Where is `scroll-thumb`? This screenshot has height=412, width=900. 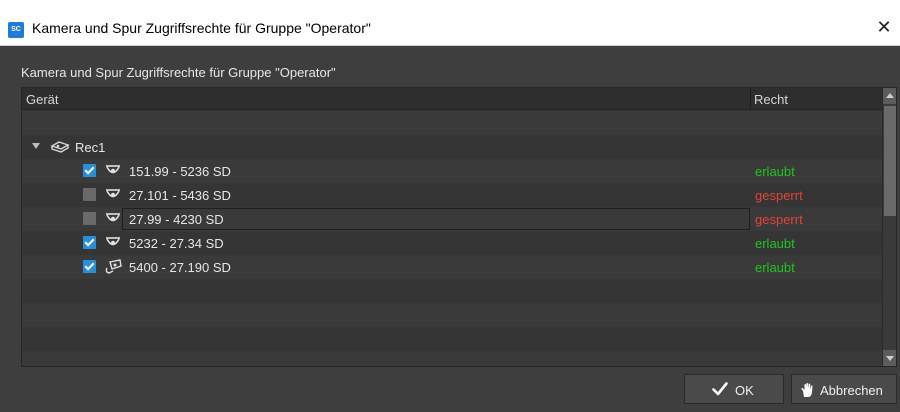 scroll-thumb is located at coordinates (890, 161).